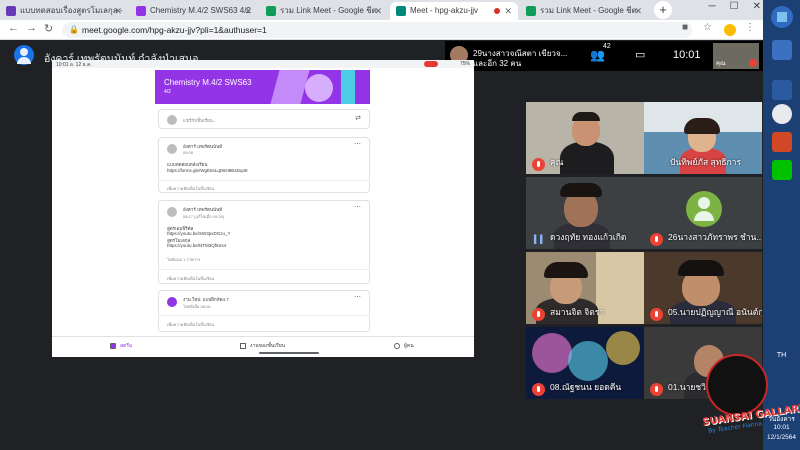 The width and height of the screenshot is (800, 450). I want to click on share-prompt-card: แชร์กับชั้นเรียน... ⇄, so click(264, 119).